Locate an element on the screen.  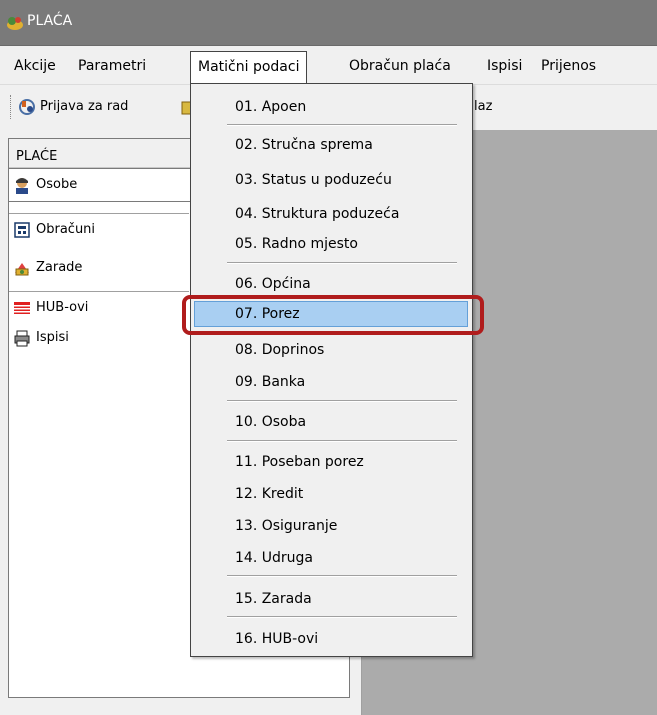
person-icon is located at coordinates (22, 185).